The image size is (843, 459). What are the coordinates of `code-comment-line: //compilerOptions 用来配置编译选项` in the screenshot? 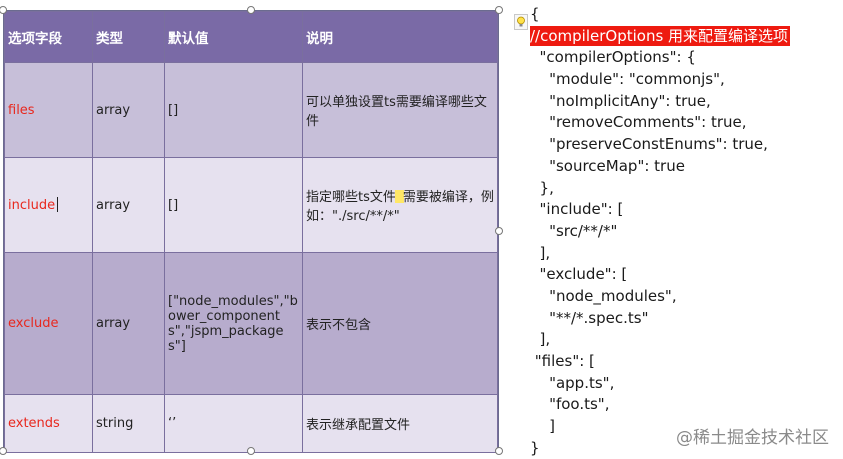 It's located at (660, 36).